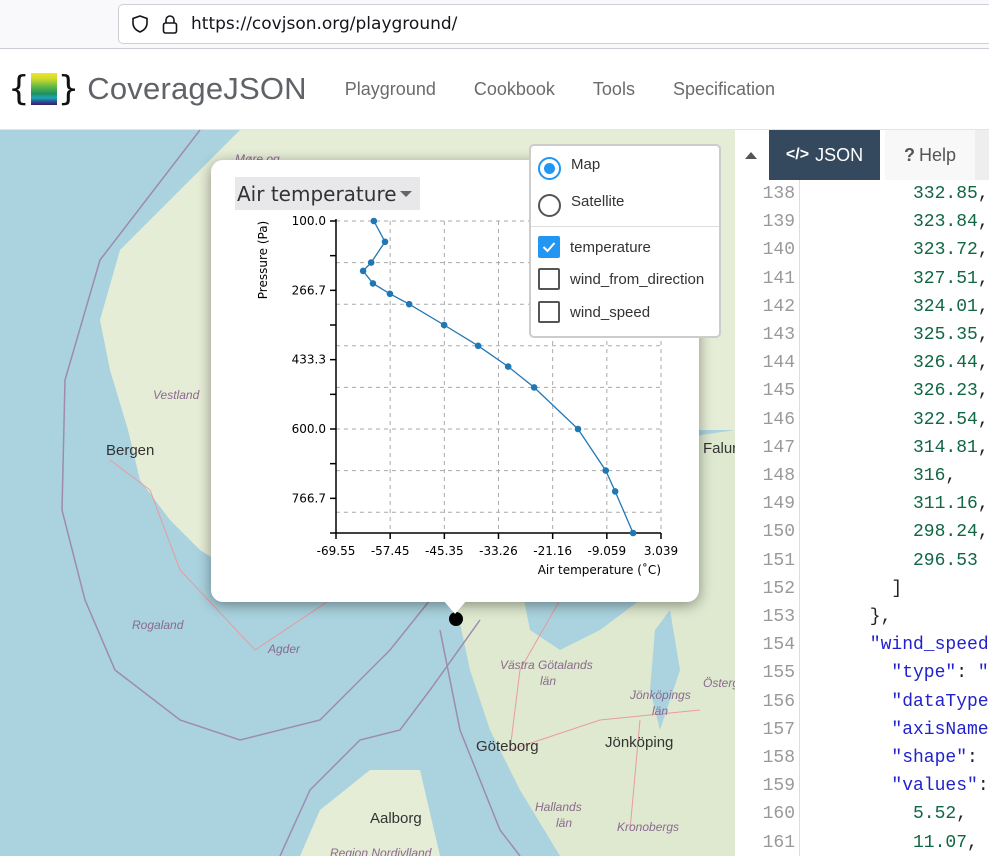  What do you see at coordinates (456, 619) in the screenshot?
I see `location-marker` at bounding box center [456, 619].